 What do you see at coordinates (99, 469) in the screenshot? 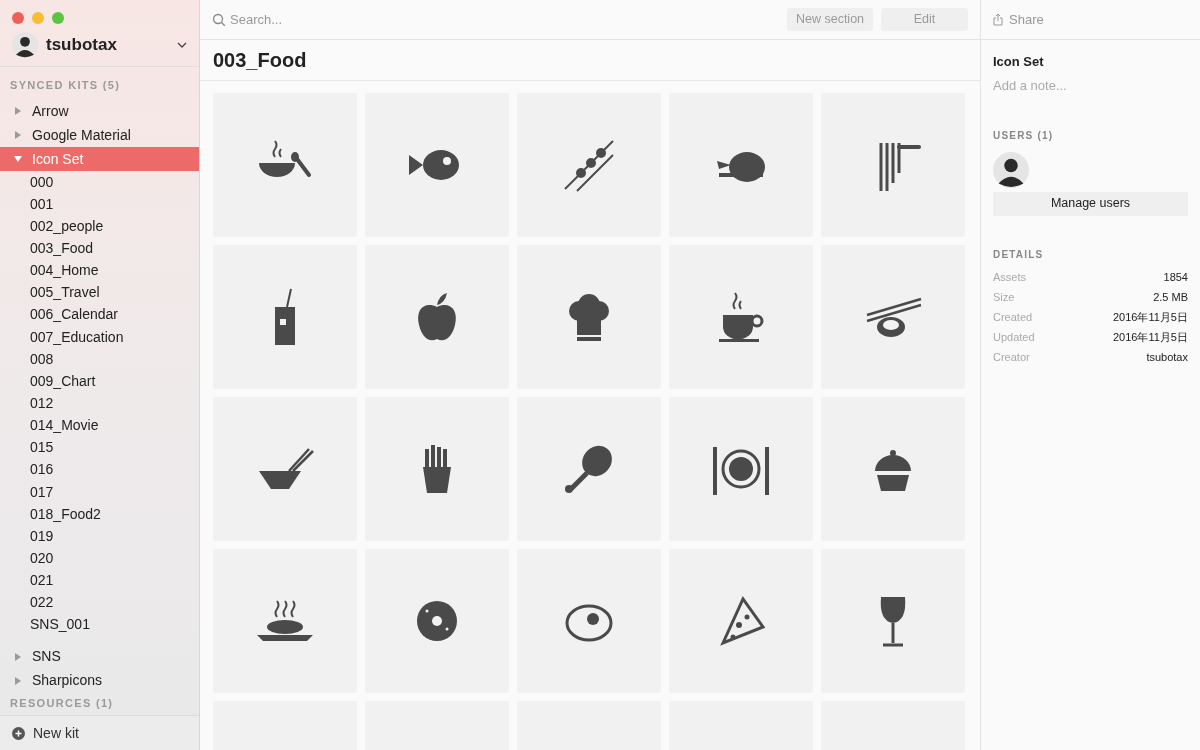
I see `section-item: 016` at bounding box center [99, 469].